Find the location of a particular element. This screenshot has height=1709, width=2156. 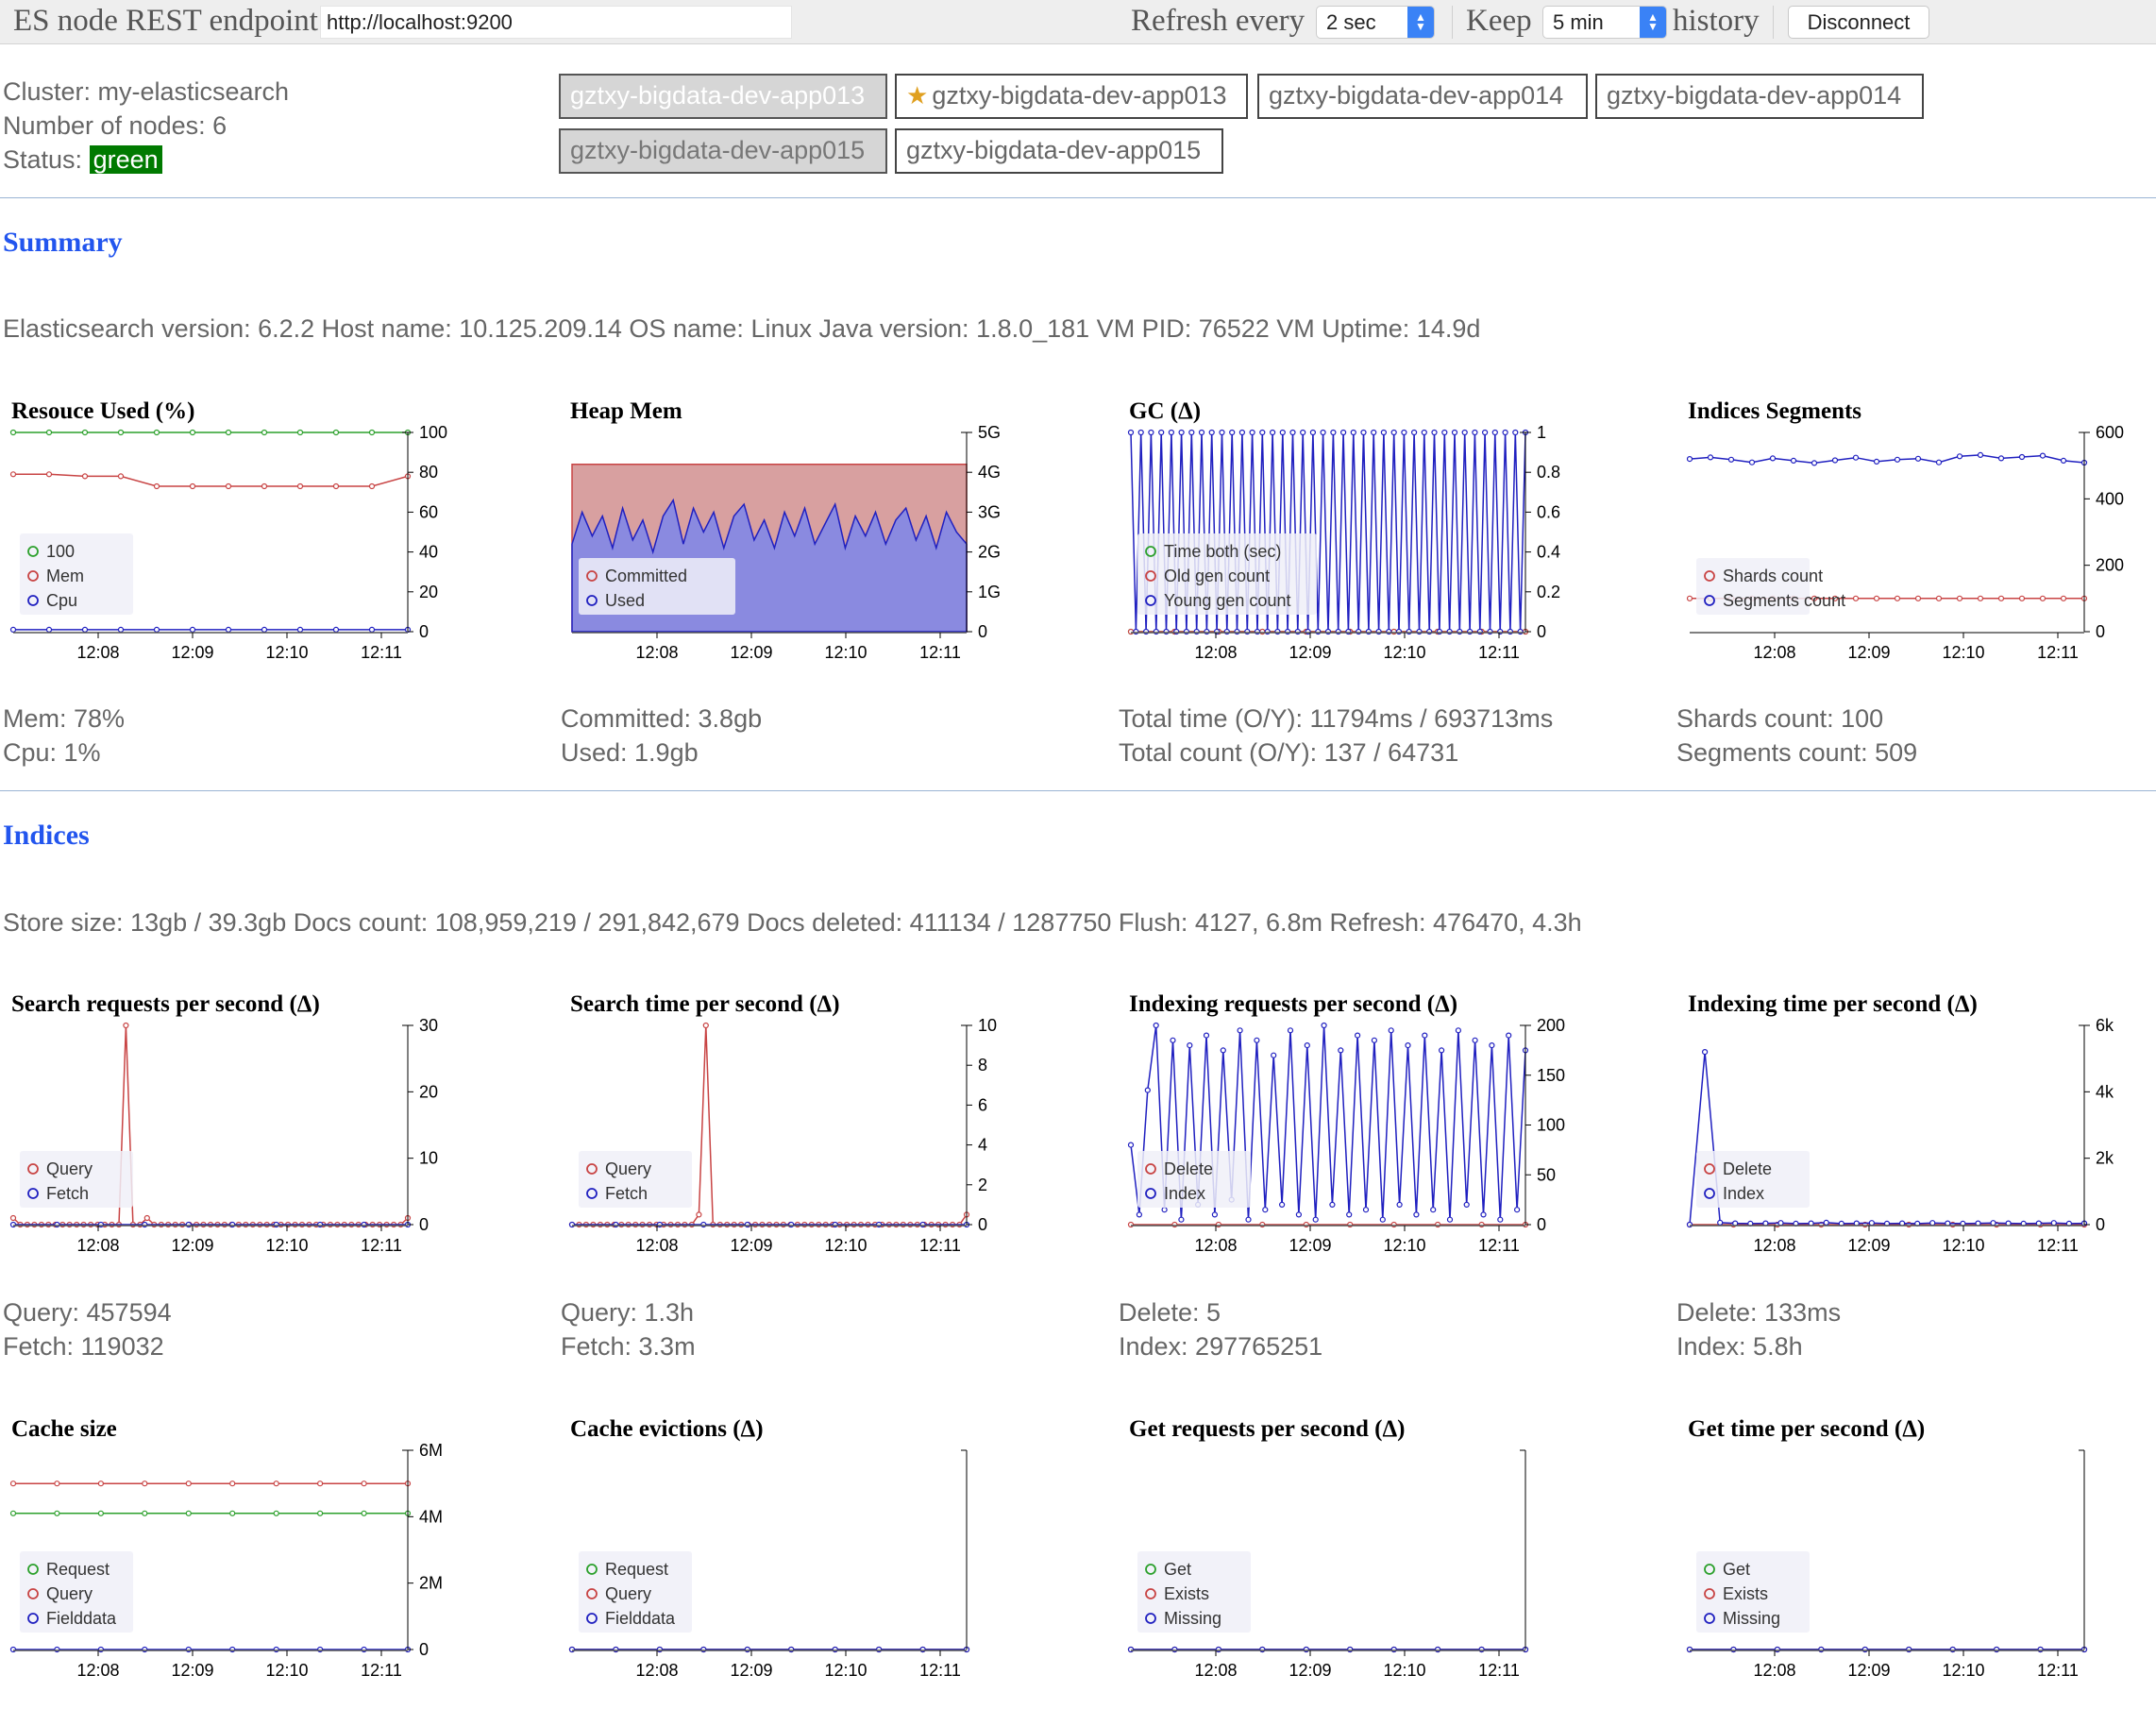

chart-canvas: 0 10 20 30 12:08 12:09 12:10 12:11 Query Fetch is located at coordinates (223, 1136).